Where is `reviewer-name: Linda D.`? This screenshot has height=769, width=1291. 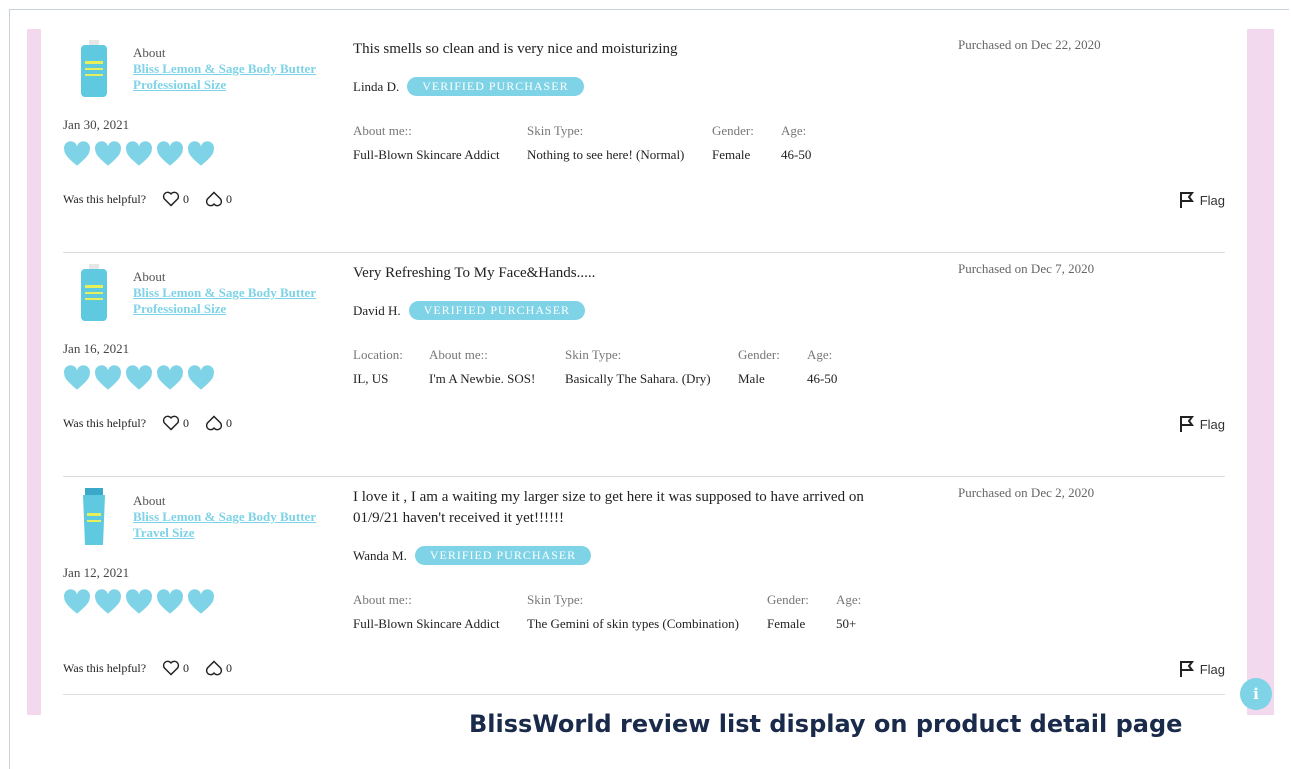 reviewer-name: Linda D. is located at coordinates (376, 86).